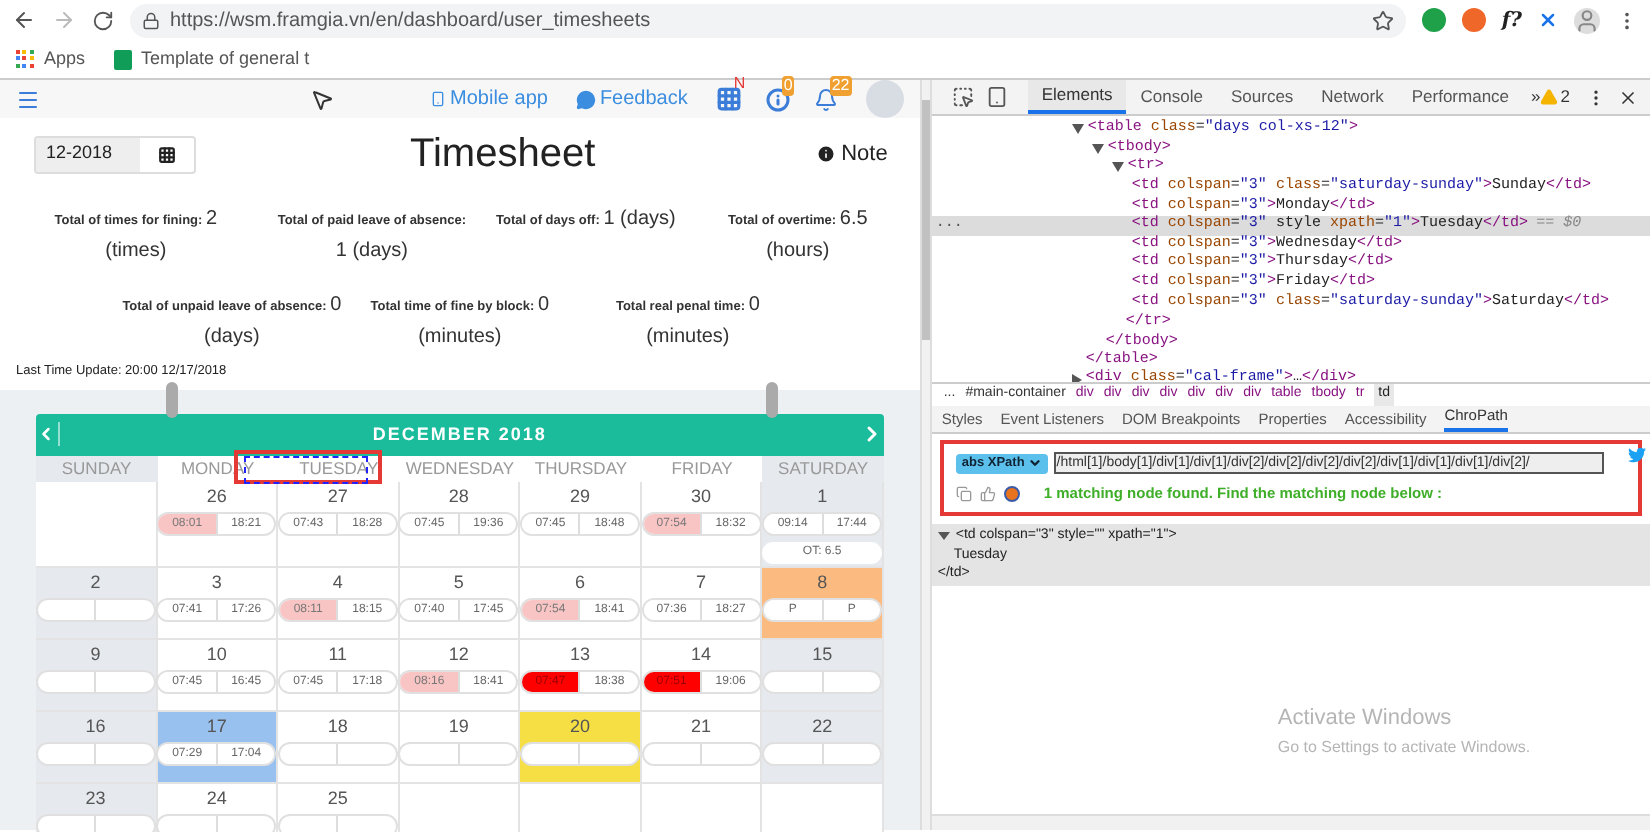 The image size is (1650, 832). Describe the element at coordinates (728, 99) in the screenshot. I see `grid-icon` at that location.